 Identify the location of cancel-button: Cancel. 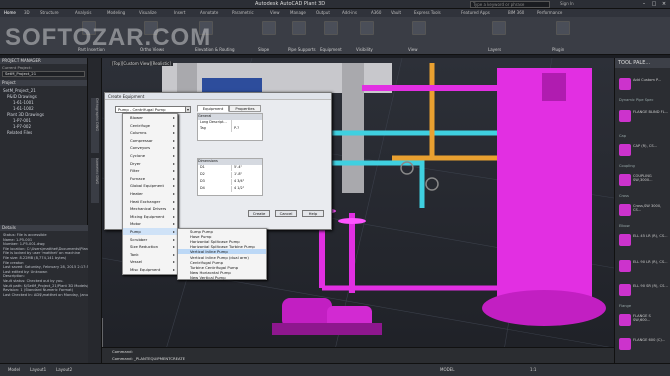
(286, 213).